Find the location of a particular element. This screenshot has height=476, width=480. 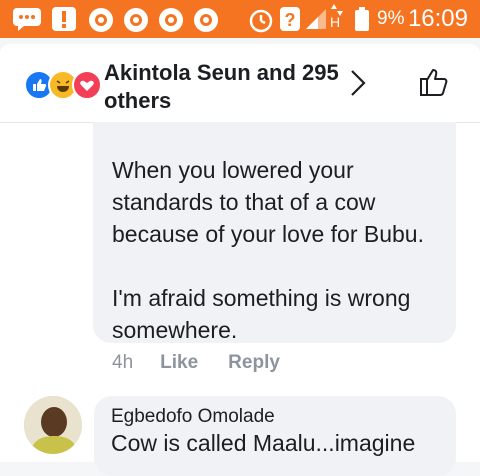

reaction-icons is located at coordinates (63, 85).